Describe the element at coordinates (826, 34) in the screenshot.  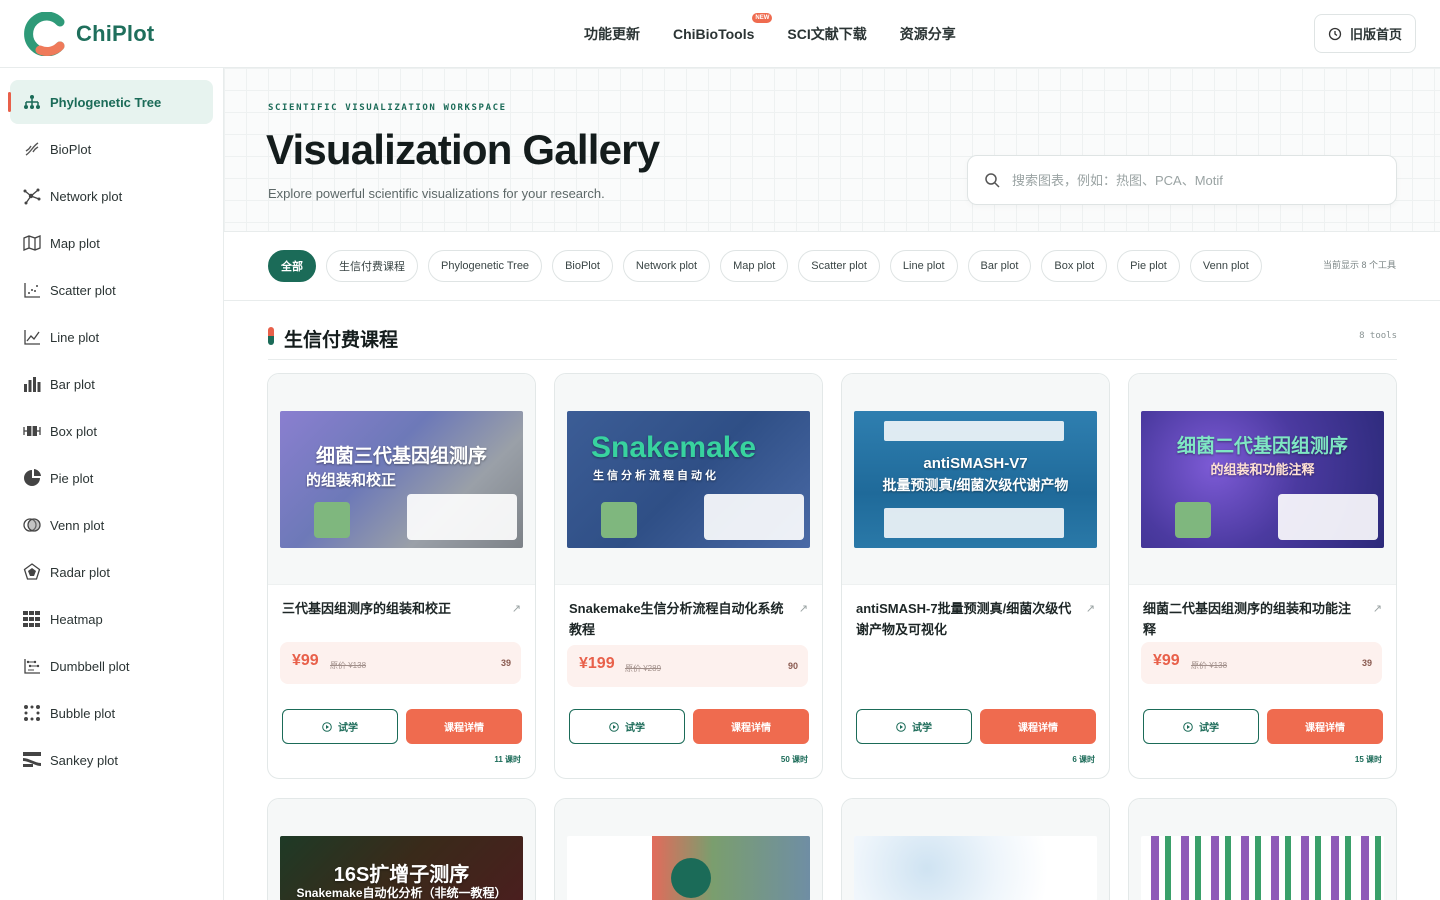
I see `nav-sci-download: SCI文献下载` at that location.